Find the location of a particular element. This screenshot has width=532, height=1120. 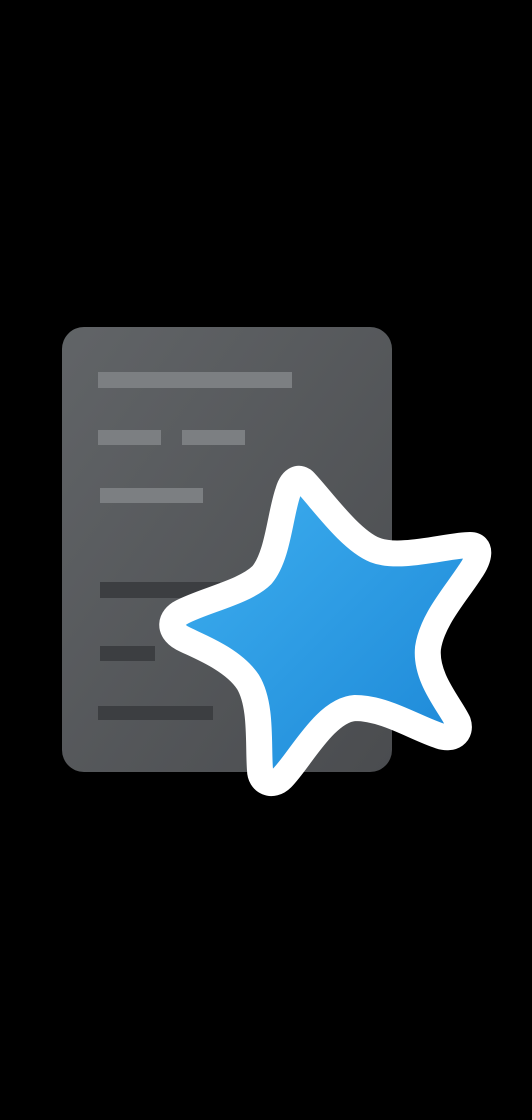

card-line-2a is located at coordinates (129, 437).